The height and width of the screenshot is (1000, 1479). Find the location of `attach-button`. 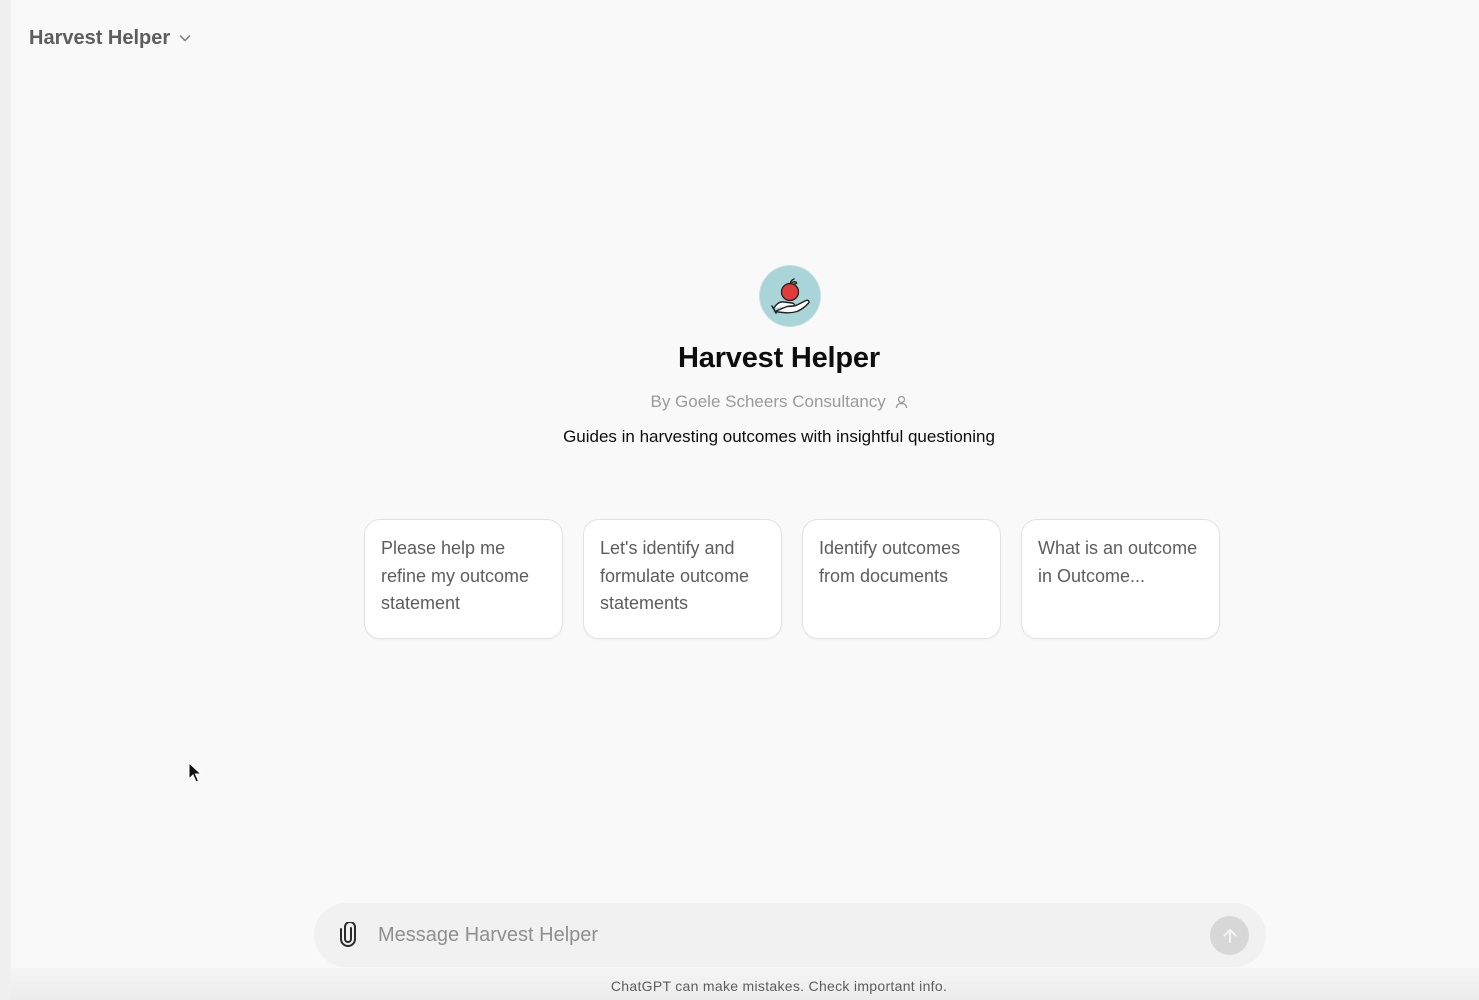

attach-button is located at coordinates (348, 935).